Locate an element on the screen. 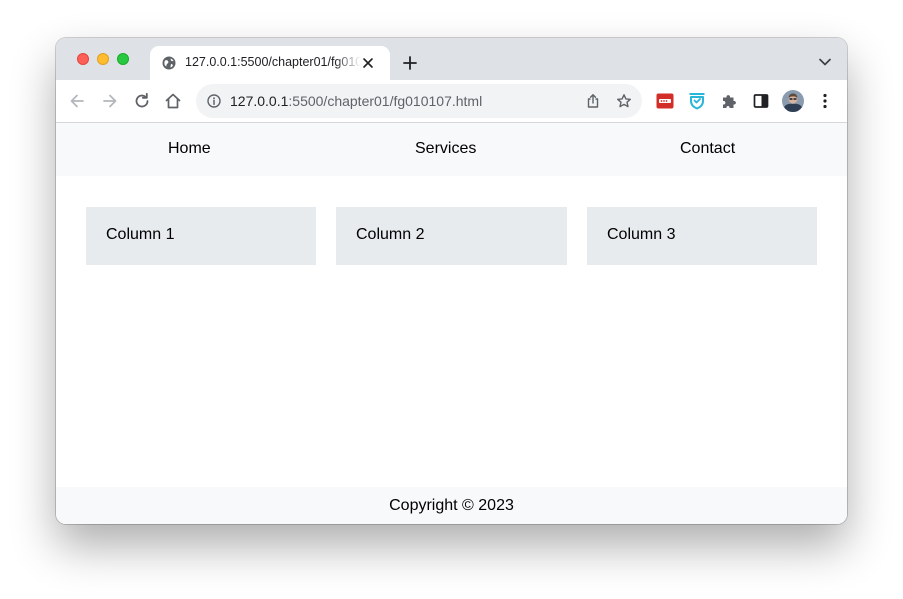 The height and width of the screenshot is (599, 903). arrow-right-icon is located at coordinates (110, 101).